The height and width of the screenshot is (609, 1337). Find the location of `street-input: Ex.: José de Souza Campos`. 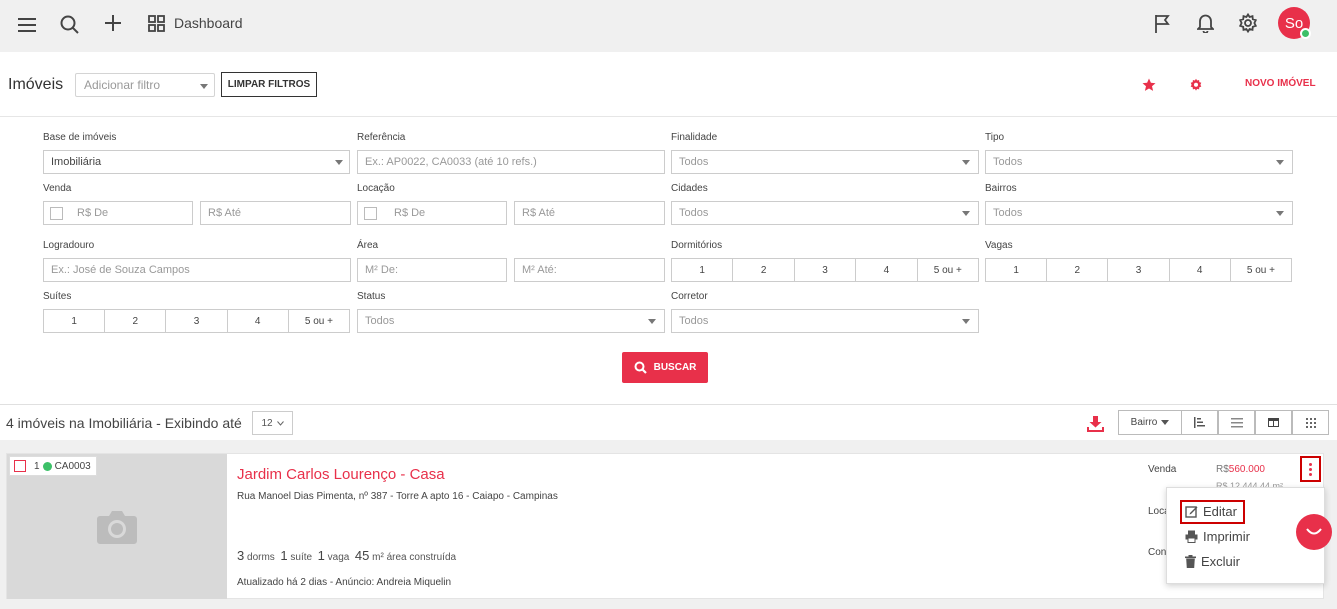

street-input: Ex.: José de Souza Campos is located at coordinates (197, 270).